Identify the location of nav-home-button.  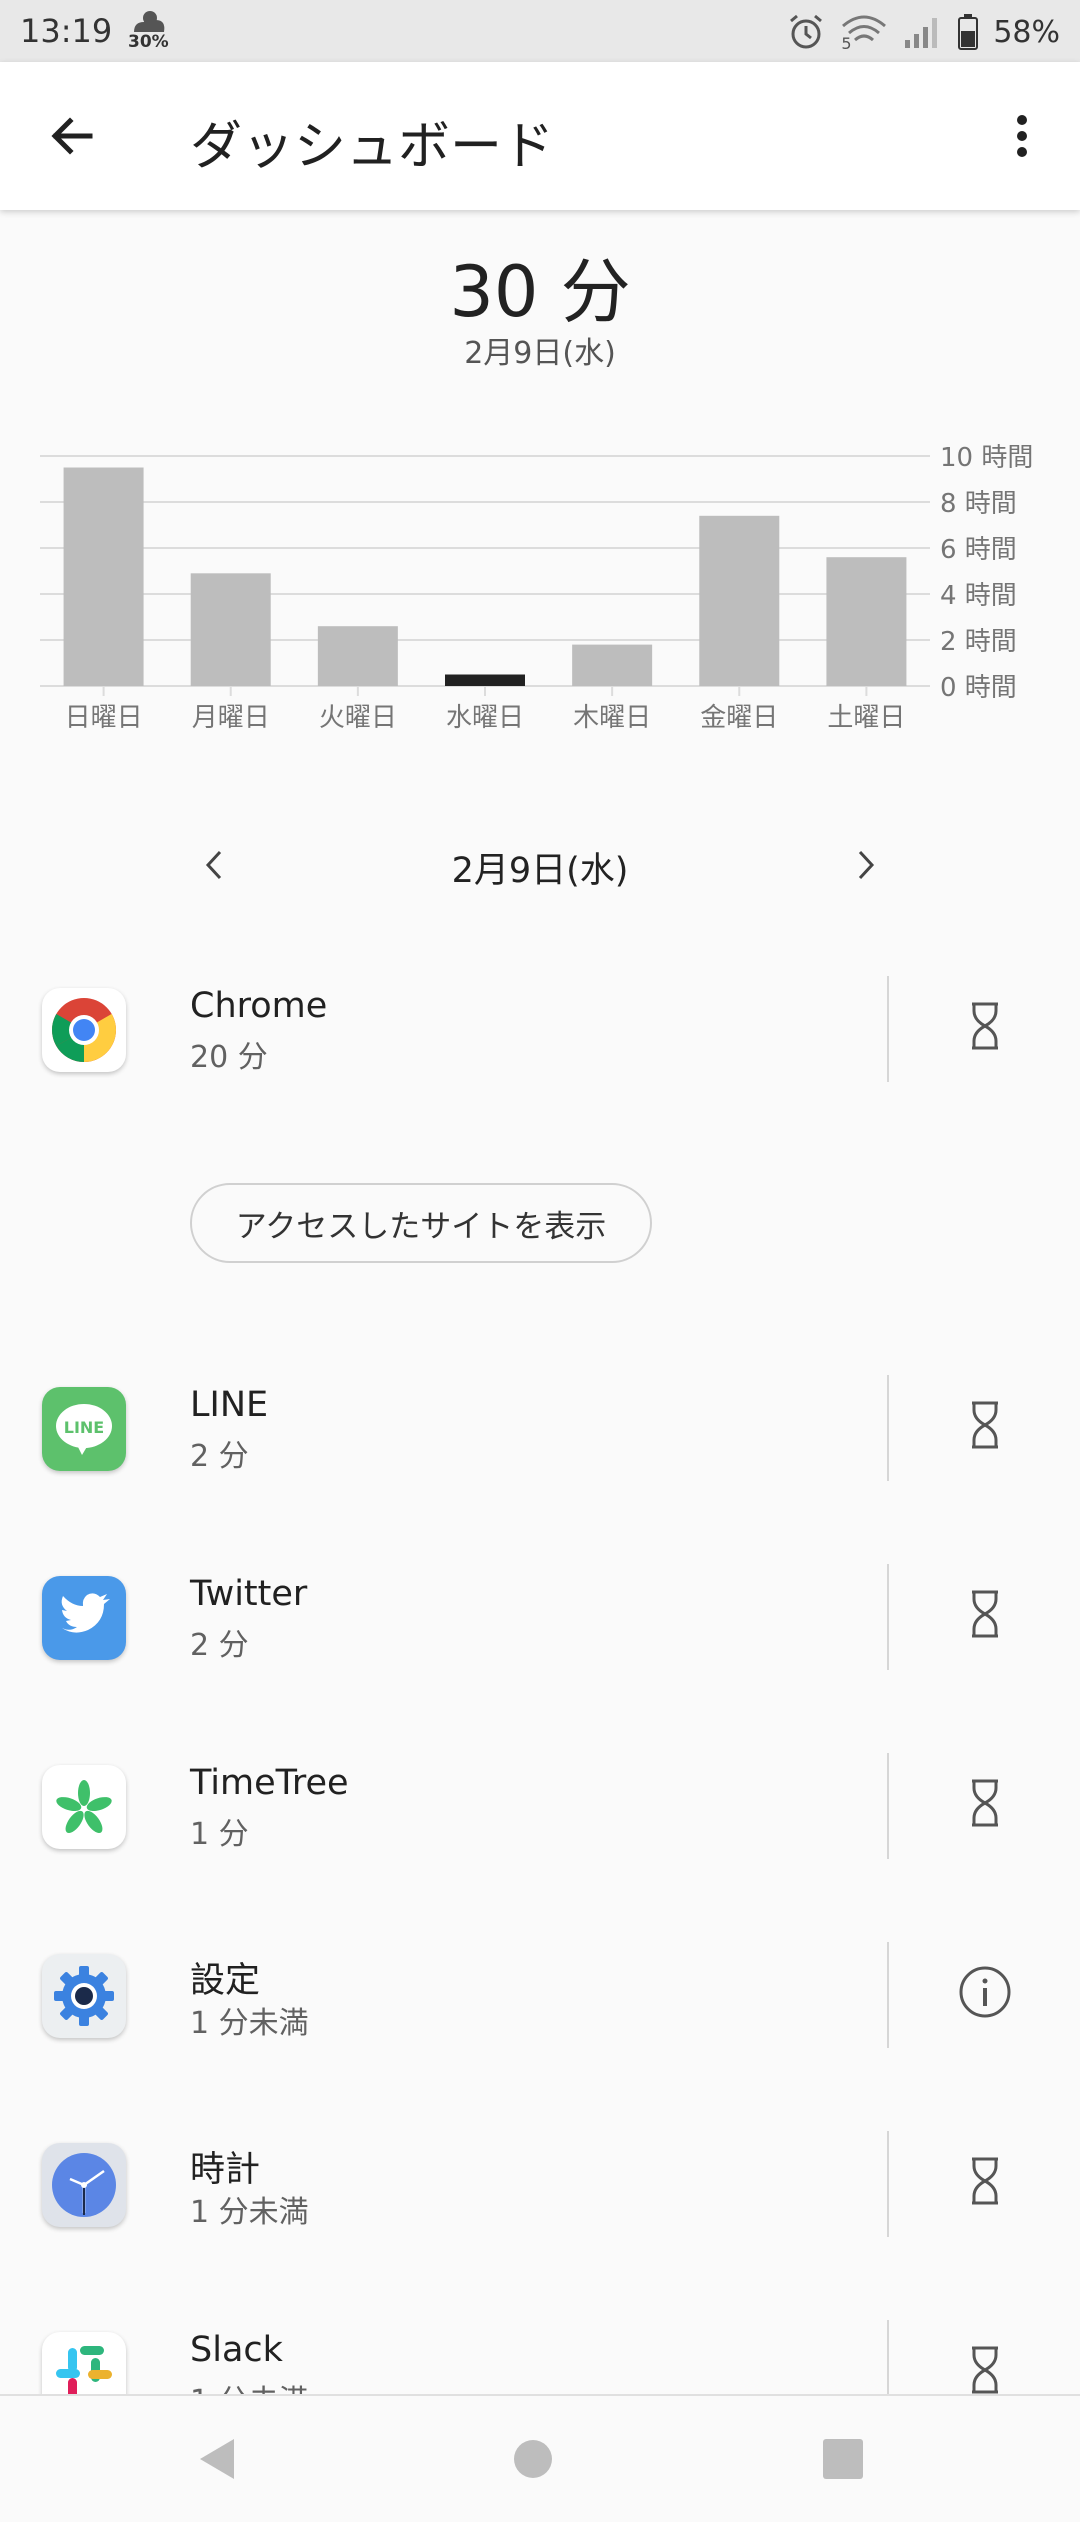
(533, 2459).